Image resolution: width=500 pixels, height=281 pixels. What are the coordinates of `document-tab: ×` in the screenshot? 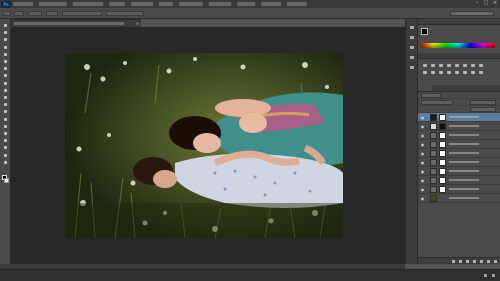 It's located at (76, 23).